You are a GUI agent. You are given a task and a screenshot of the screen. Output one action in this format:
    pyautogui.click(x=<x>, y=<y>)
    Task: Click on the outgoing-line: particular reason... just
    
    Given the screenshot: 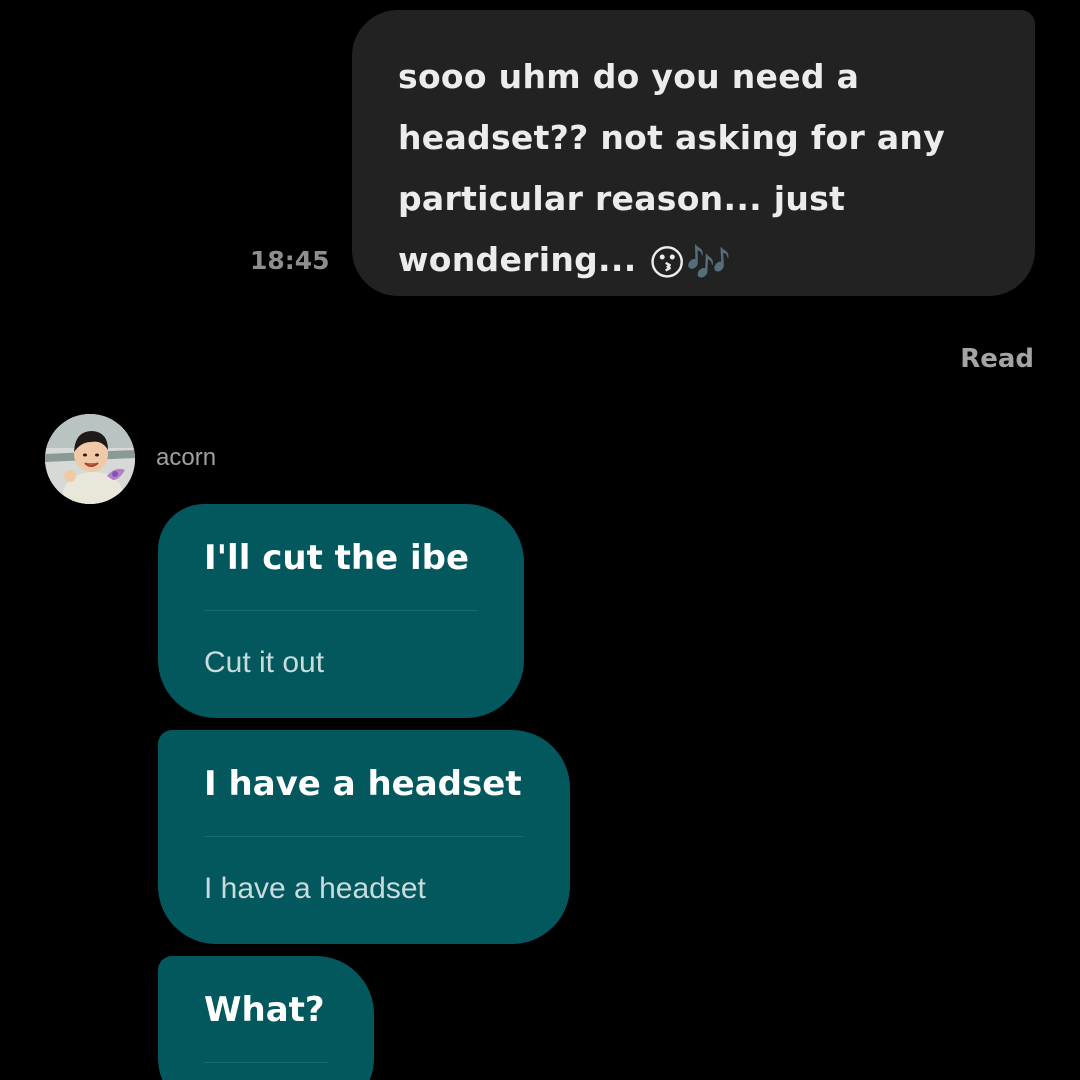 What is the action you would take?
    pyautogui.click(x=622, y=198)
    